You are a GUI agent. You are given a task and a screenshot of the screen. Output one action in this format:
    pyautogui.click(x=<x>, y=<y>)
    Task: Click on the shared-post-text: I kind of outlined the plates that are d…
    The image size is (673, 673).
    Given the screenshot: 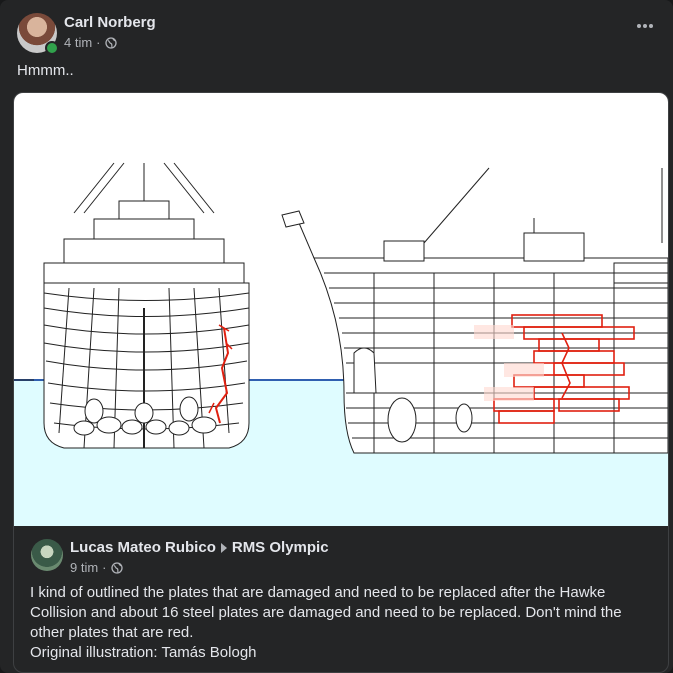 What is the action you would take?
    pyautogui.click(x=335, y=623)
    